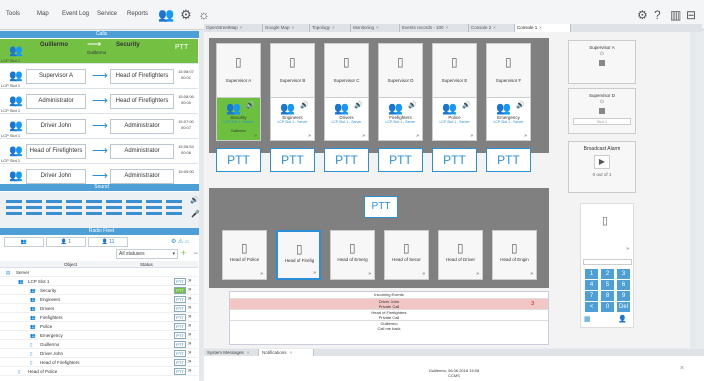 The width and height of the screenshot is (704, 381). What do you see at coordinates (389, 314) in the screenshot?
I see `event-row: Head of Firefighters Private Call` at bounding box center [389, 314].